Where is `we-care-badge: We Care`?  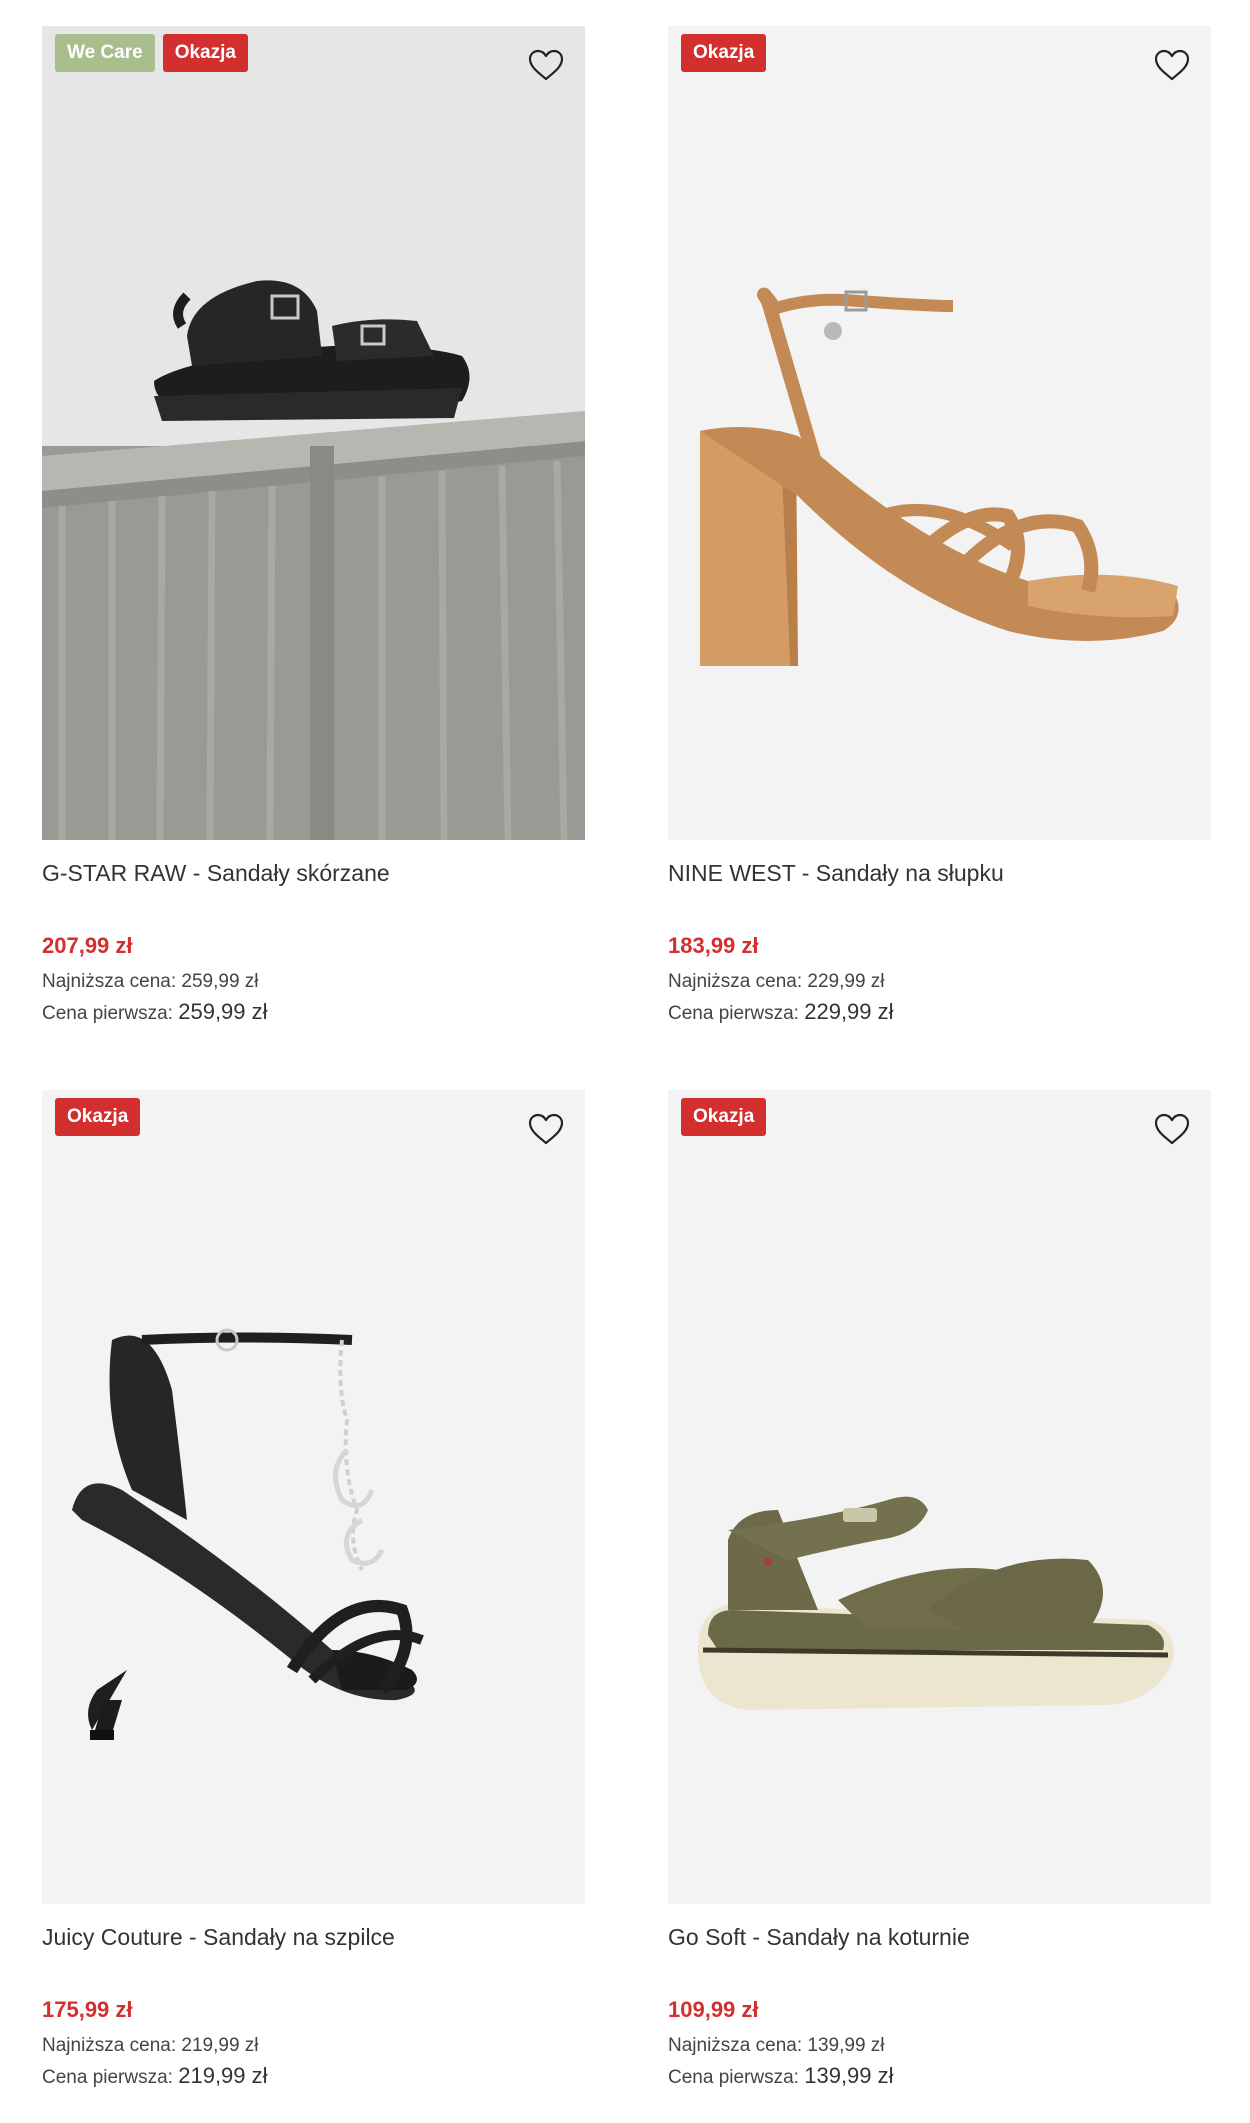
we-care-badge: We Care is located at coordinates (105, 53).